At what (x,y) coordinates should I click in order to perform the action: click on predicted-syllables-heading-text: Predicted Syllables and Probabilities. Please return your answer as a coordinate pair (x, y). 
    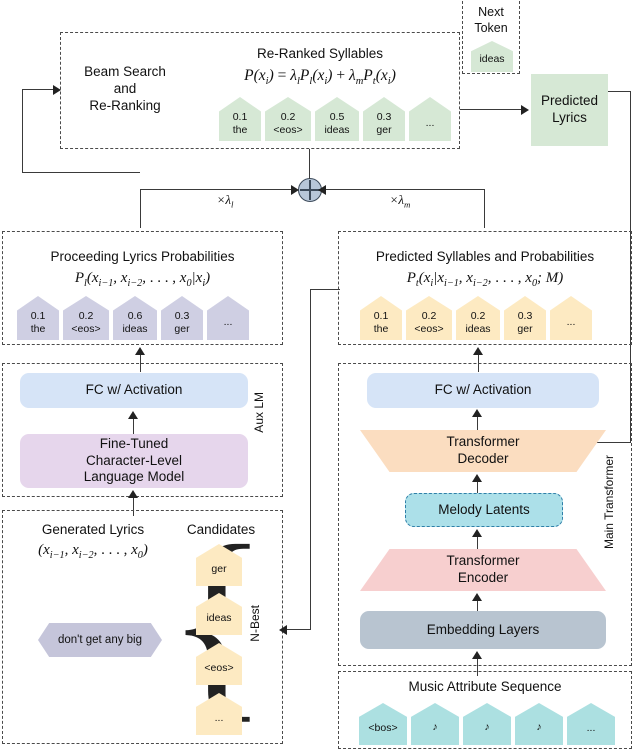
    Looking at the image, I should click on (485, 256).